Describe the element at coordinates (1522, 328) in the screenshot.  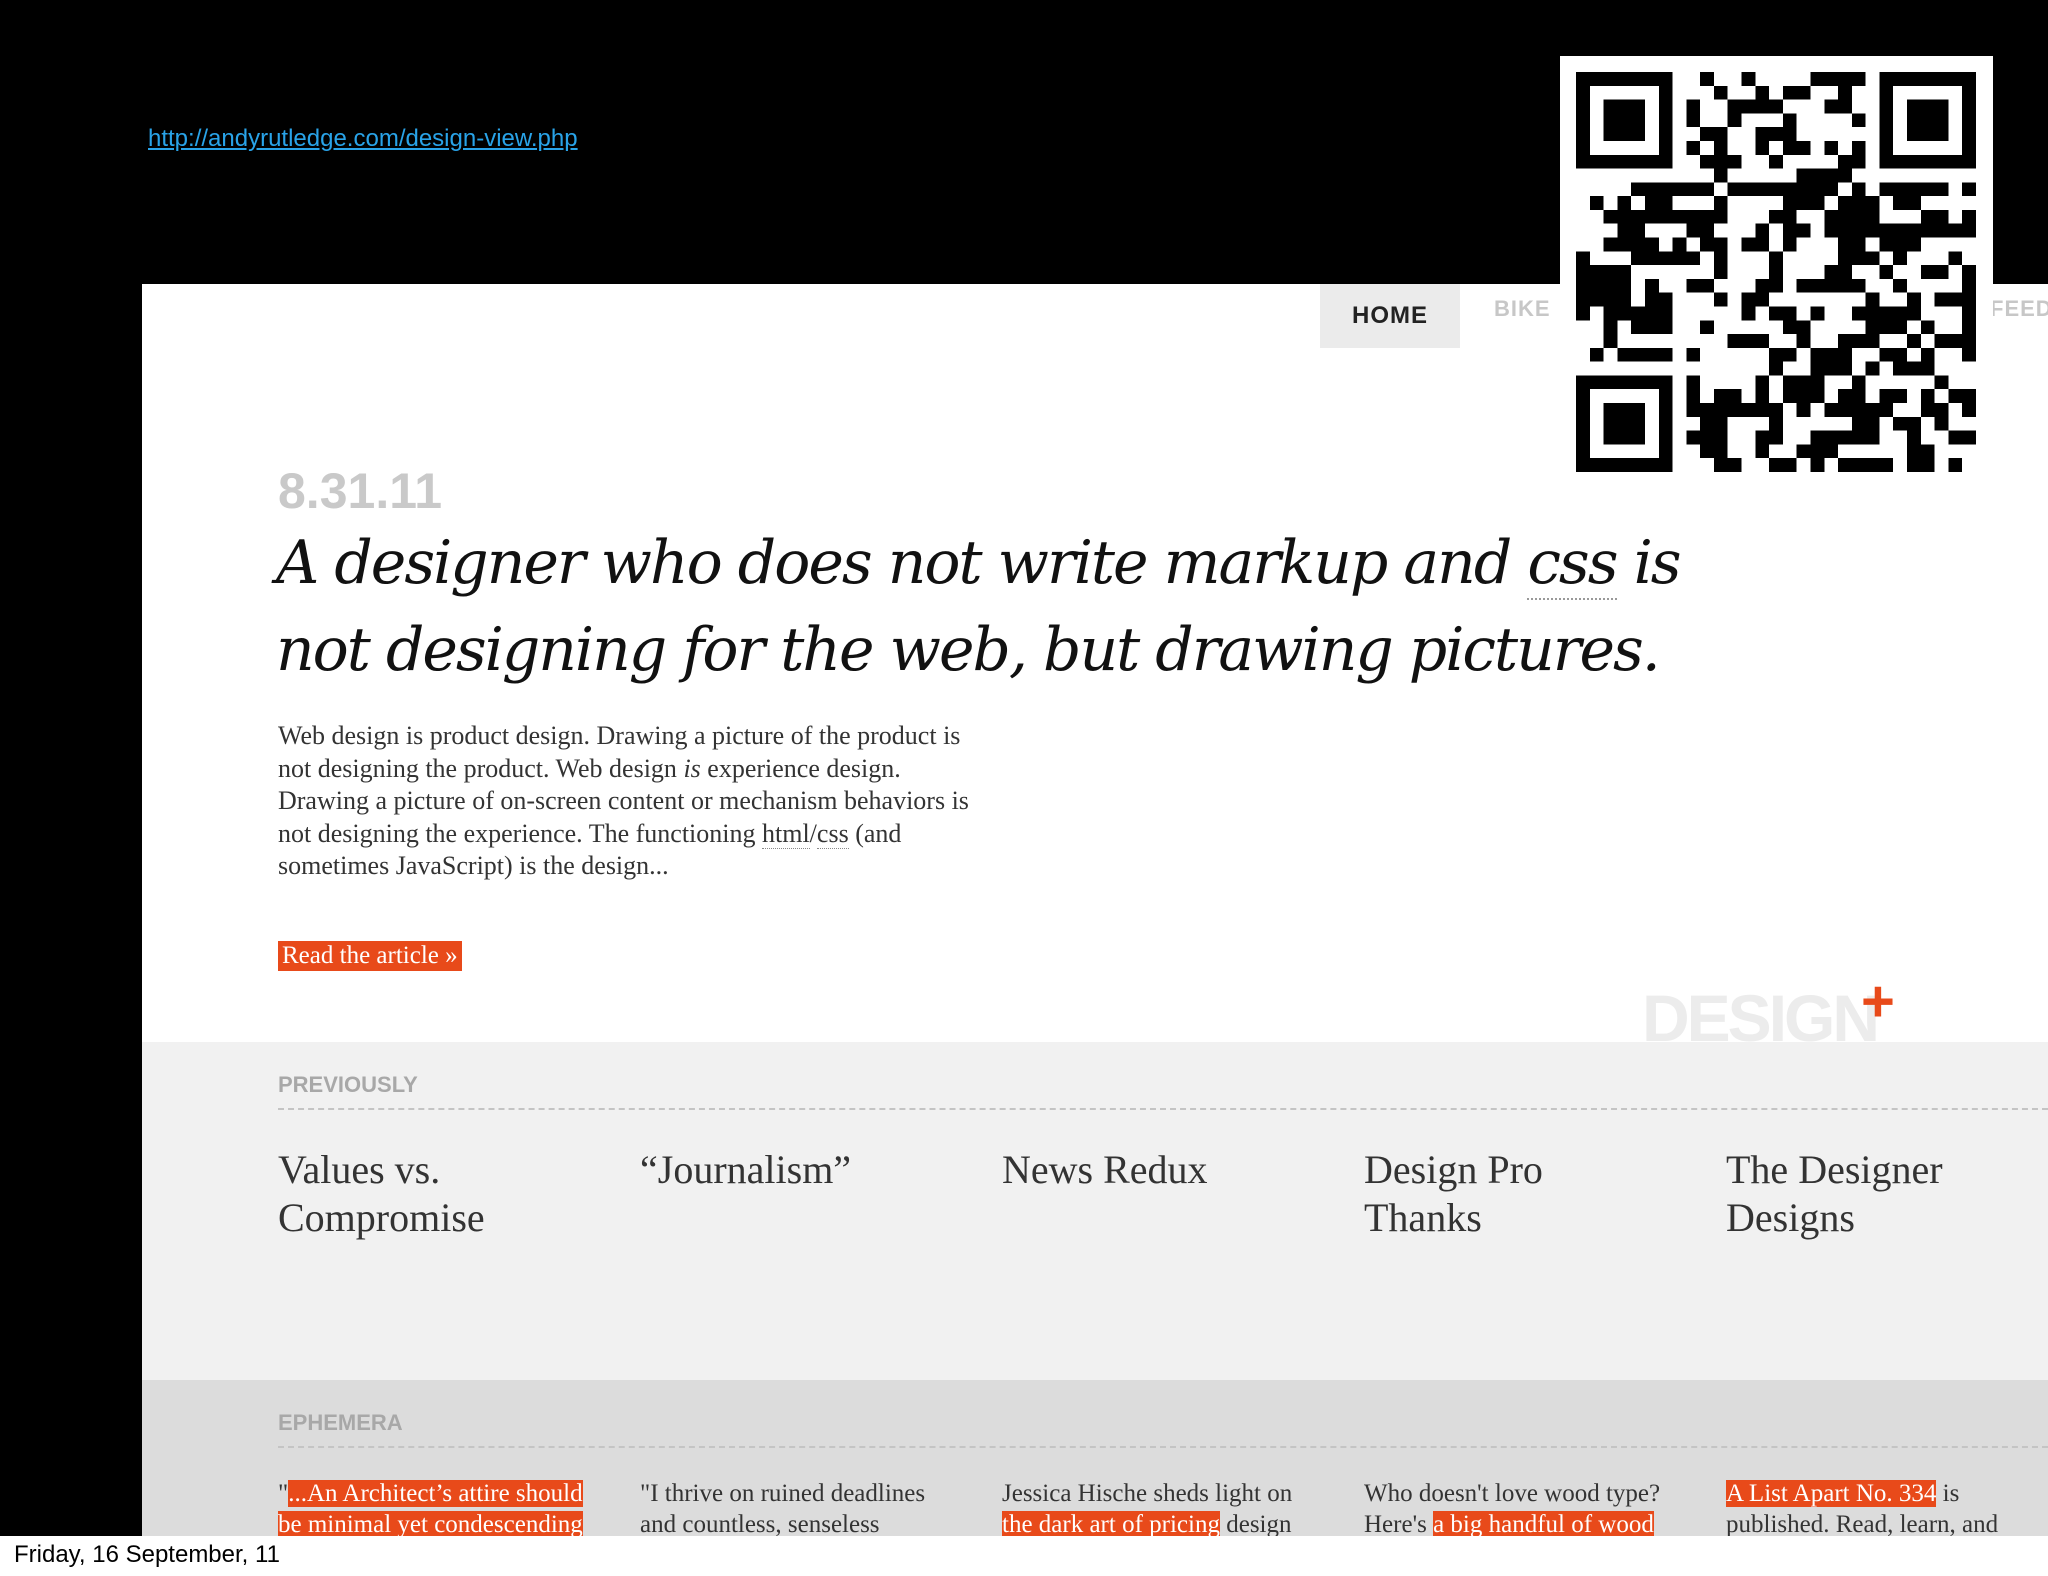
I see `nav-bike-tab: BIKE` at that location.